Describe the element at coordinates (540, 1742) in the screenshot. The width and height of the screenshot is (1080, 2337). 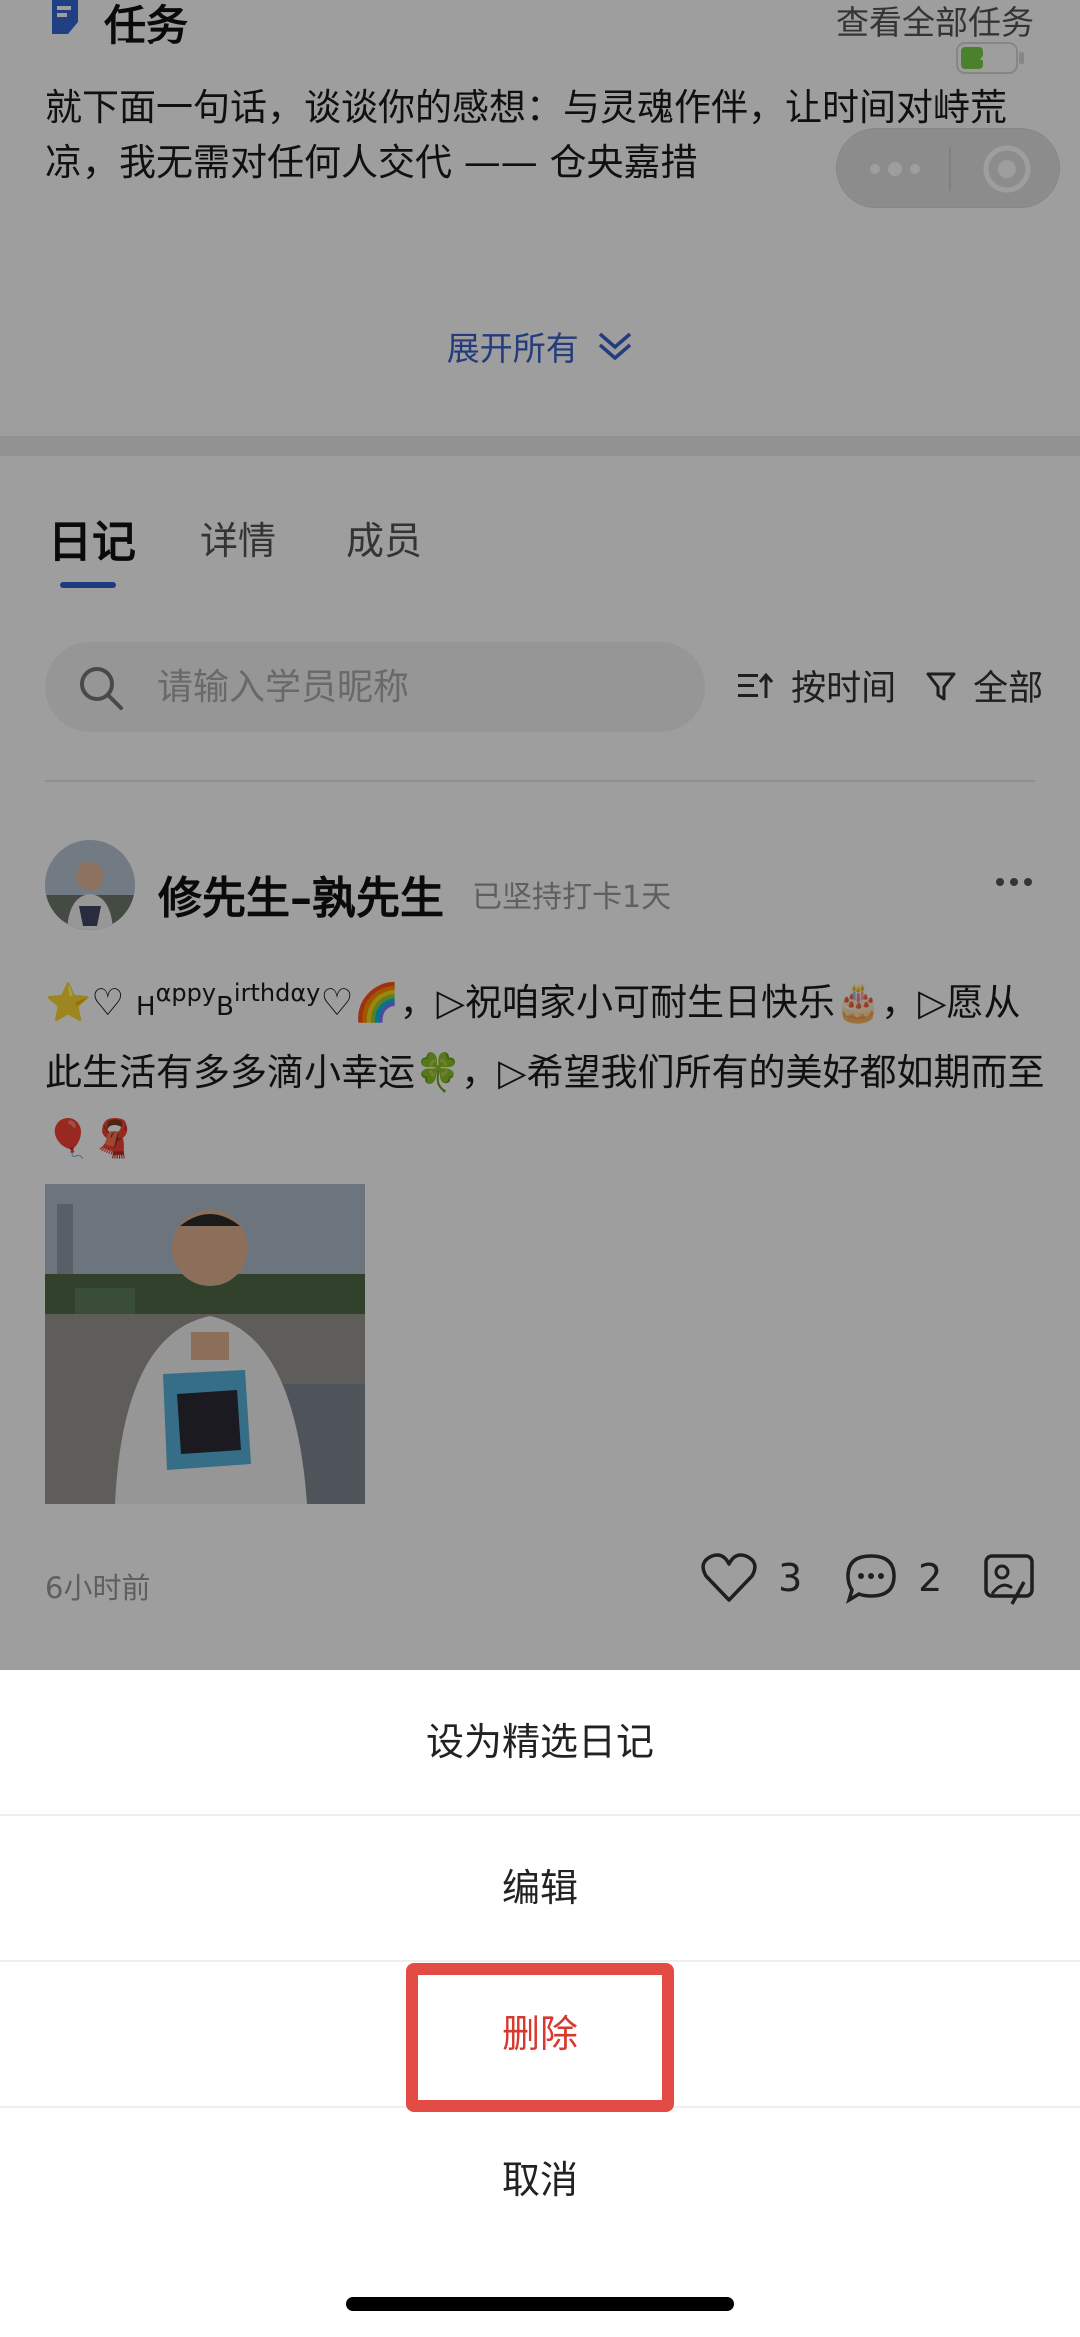
I see `set-featured-diary-option: 设为精选日记` at that location.